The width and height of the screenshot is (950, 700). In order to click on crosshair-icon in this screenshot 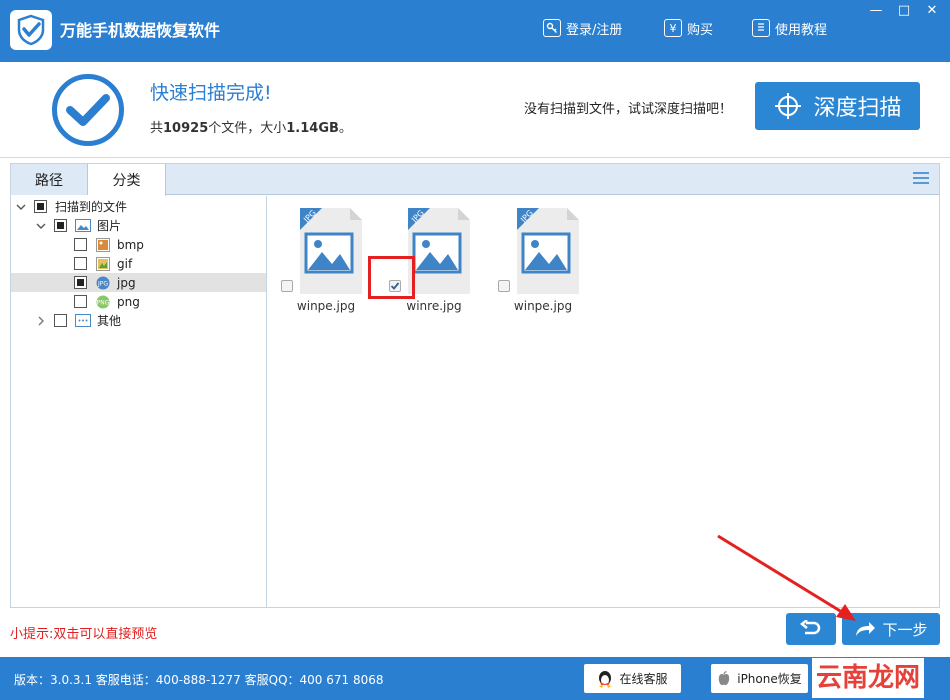, I will do `click(788, 106)`.